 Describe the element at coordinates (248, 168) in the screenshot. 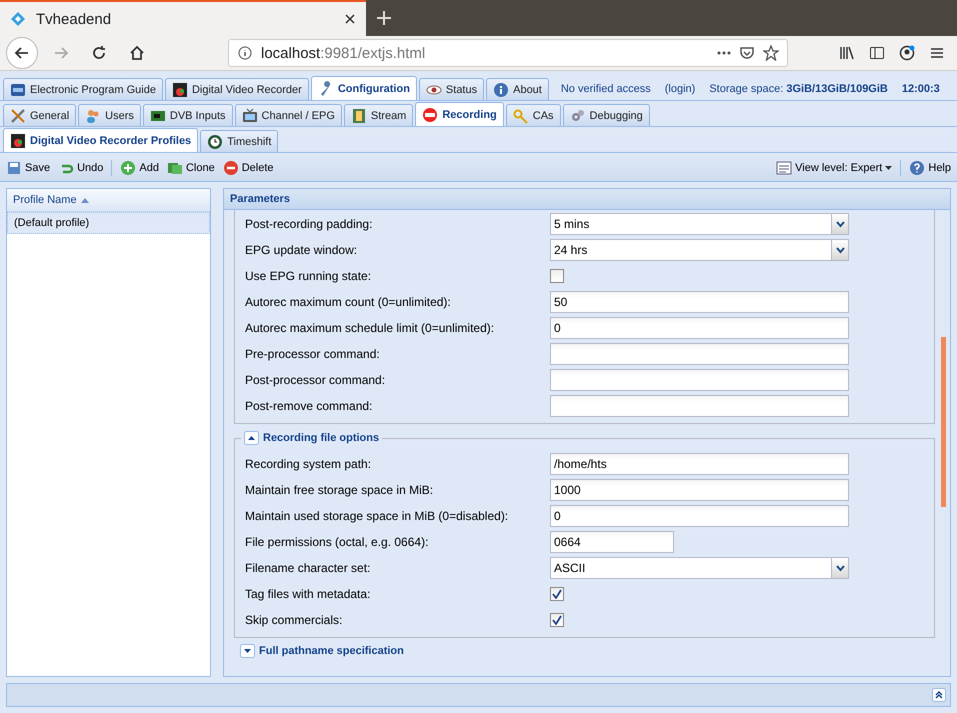

I see `toolbar-button: Delete` at that location.